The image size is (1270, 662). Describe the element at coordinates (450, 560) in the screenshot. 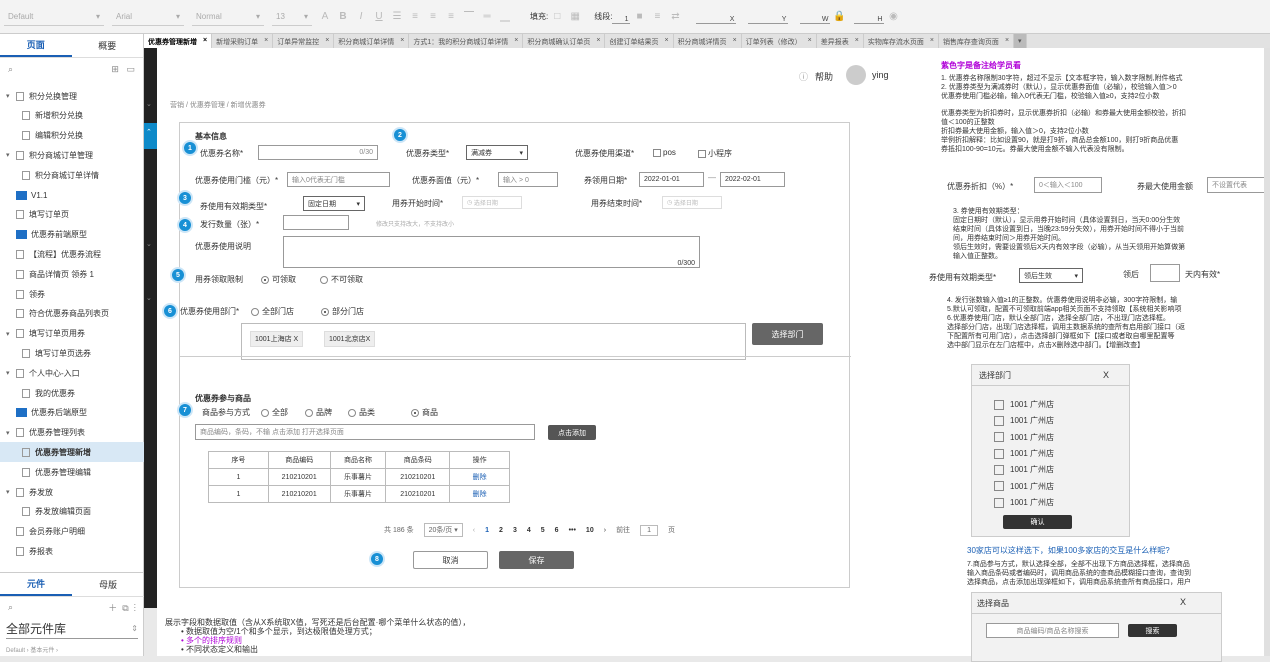

I see `cancel-button: 取消` at that location.